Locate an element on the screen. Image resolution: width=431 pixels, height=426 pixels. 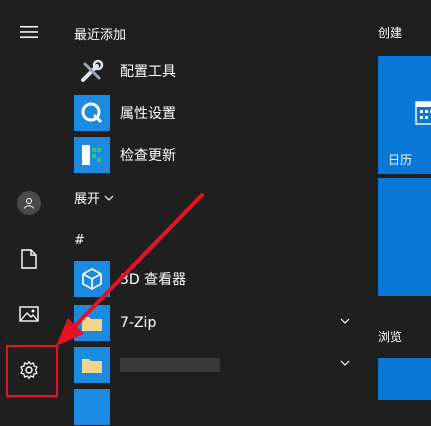
blurred-app-label is located at coordinates (170, 365).